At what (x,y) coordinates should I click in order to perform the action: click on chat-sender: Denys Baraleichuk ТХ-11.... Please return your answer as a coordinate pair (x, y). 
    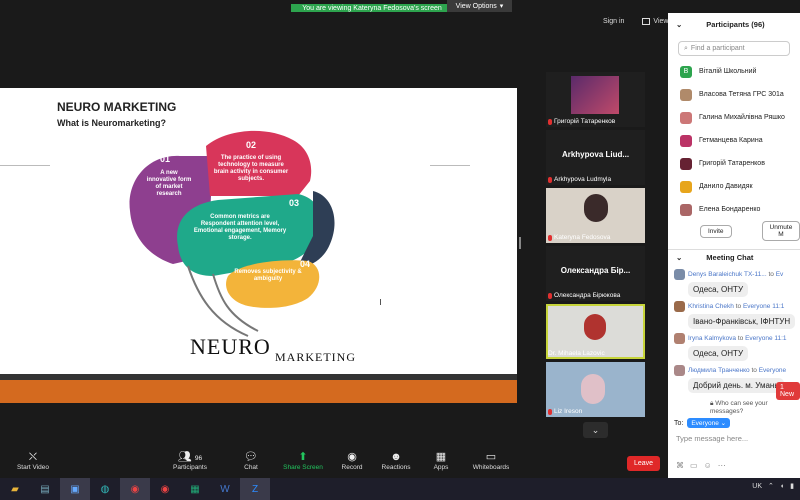
    Looking at the image, I should click on (727, 274).